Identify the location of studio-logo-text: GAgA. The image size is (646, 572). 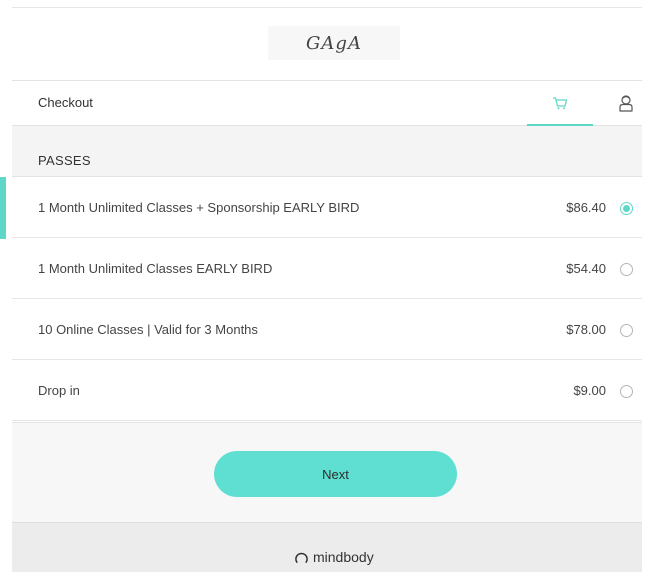
(334, 43).